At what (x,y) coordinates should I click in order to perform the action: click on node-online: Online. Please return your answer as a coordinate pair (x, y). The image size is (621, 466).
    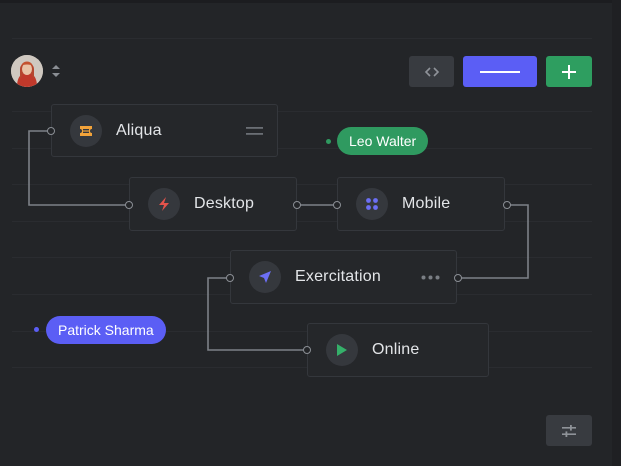
    Looking at the image, I should click on (398, 350).